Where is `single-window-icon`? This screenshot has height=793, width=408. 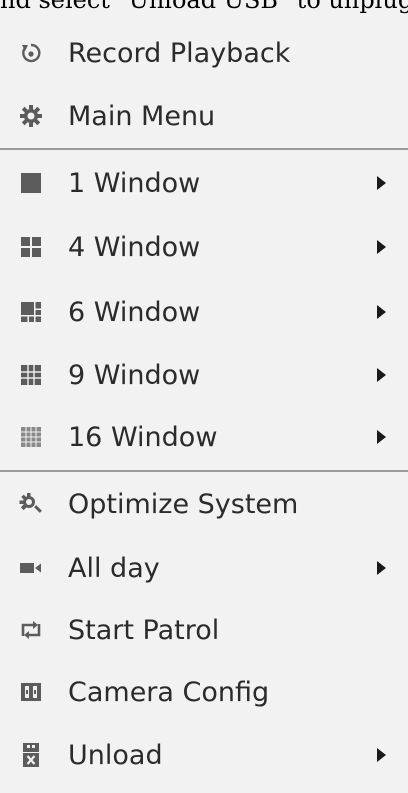 single-window-icon is located at coordinates (31, 183).